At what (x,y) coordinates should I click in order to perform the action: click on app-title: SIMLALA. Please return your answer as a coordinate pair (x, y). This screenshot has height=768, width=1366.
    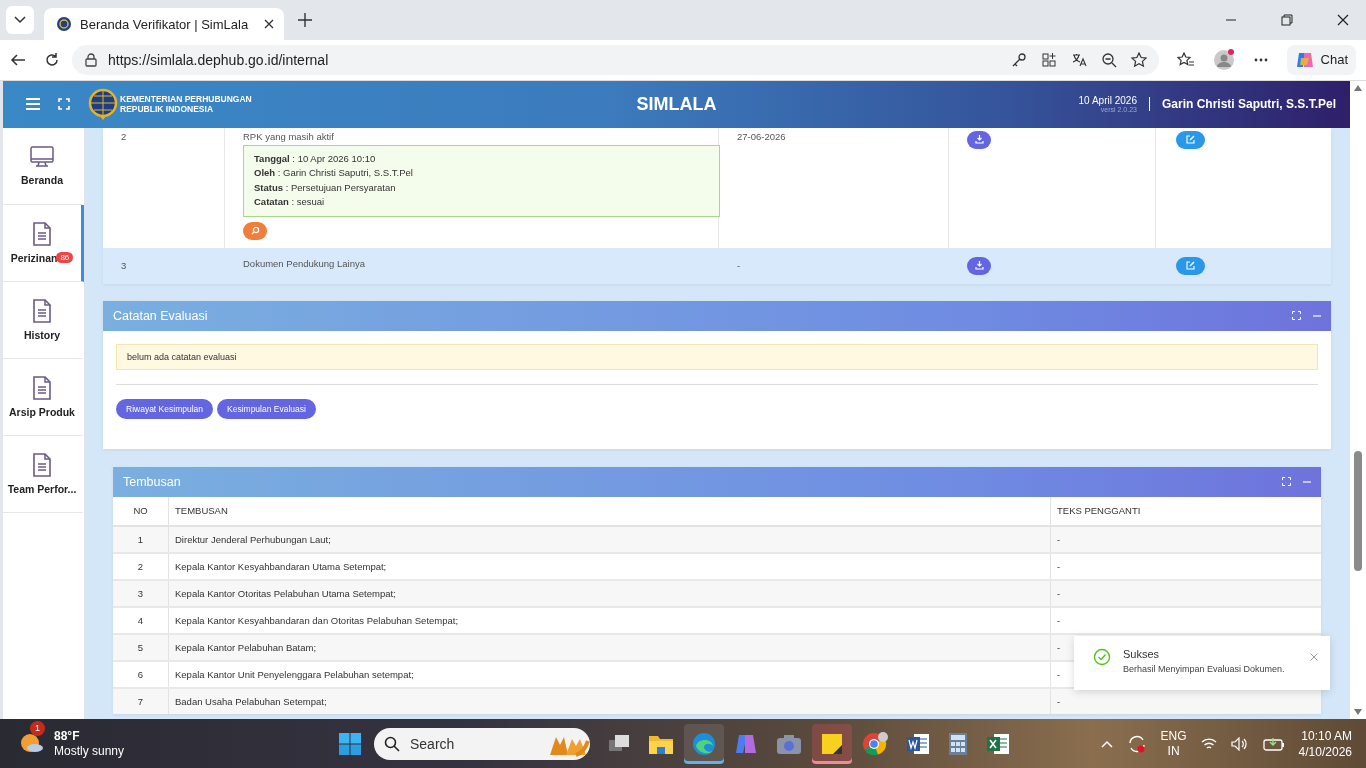
    Looking at the image, I should click on (676, 104).